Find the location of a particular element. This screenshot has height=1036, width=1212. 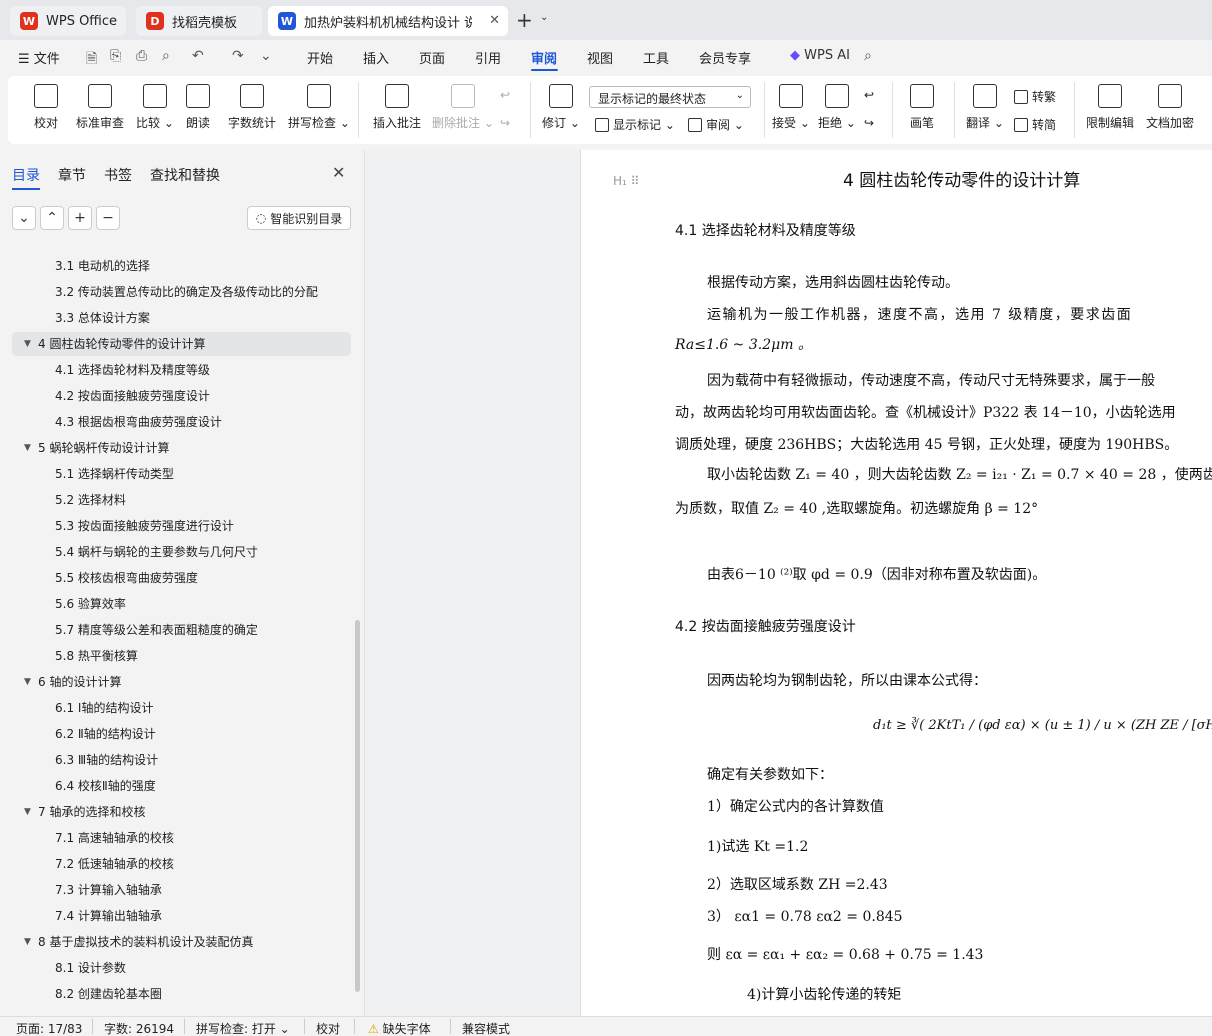

toc-item: ▼ 8 基于虚拟技术的装料机设计及装配仿真 is located at coordinates (181, 942).